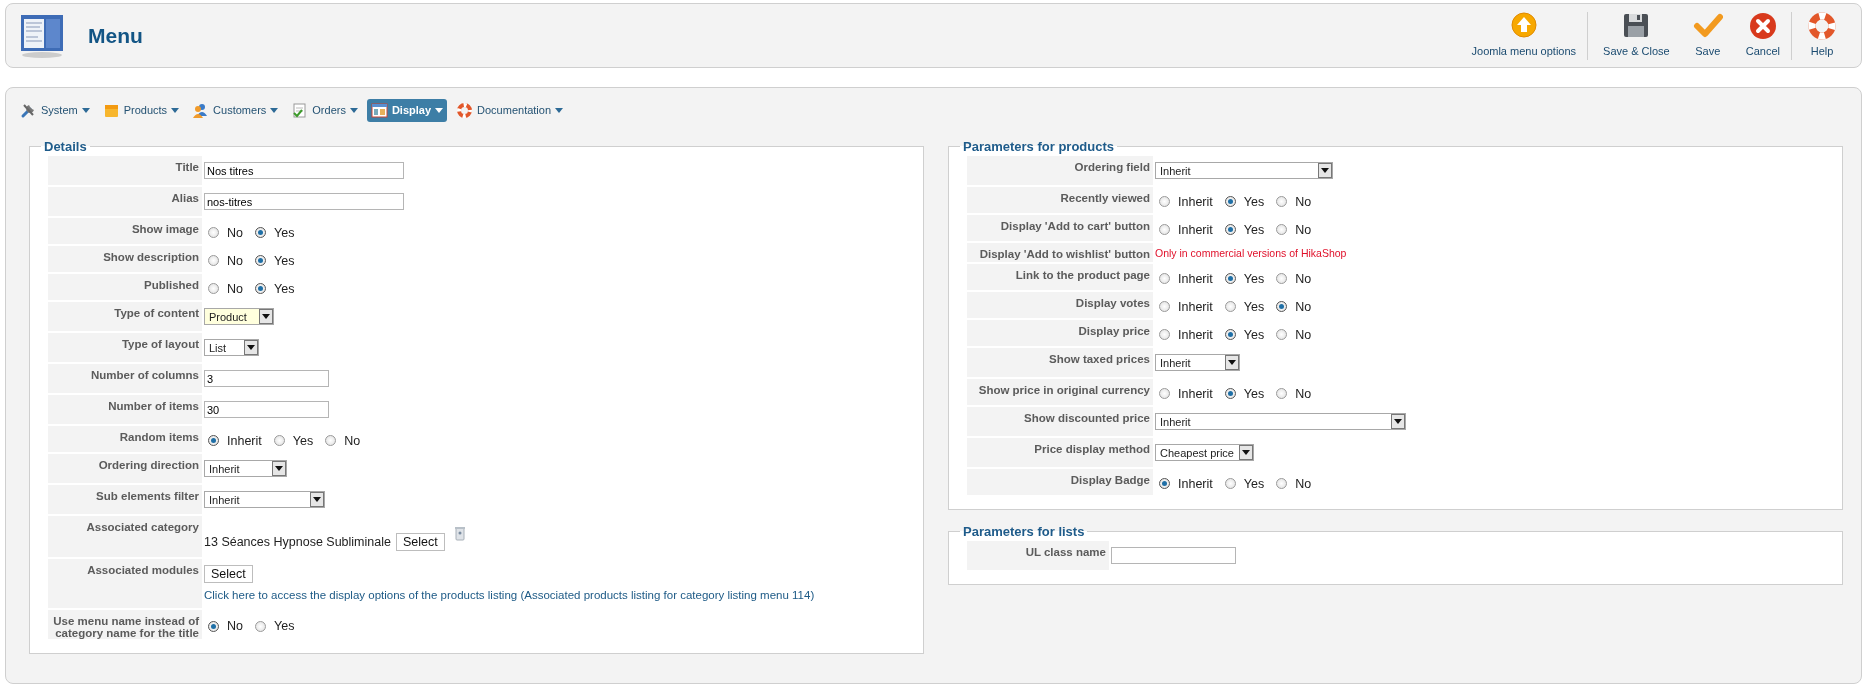  I want to click on section-title: Parameters for products, so click(1038, 146).